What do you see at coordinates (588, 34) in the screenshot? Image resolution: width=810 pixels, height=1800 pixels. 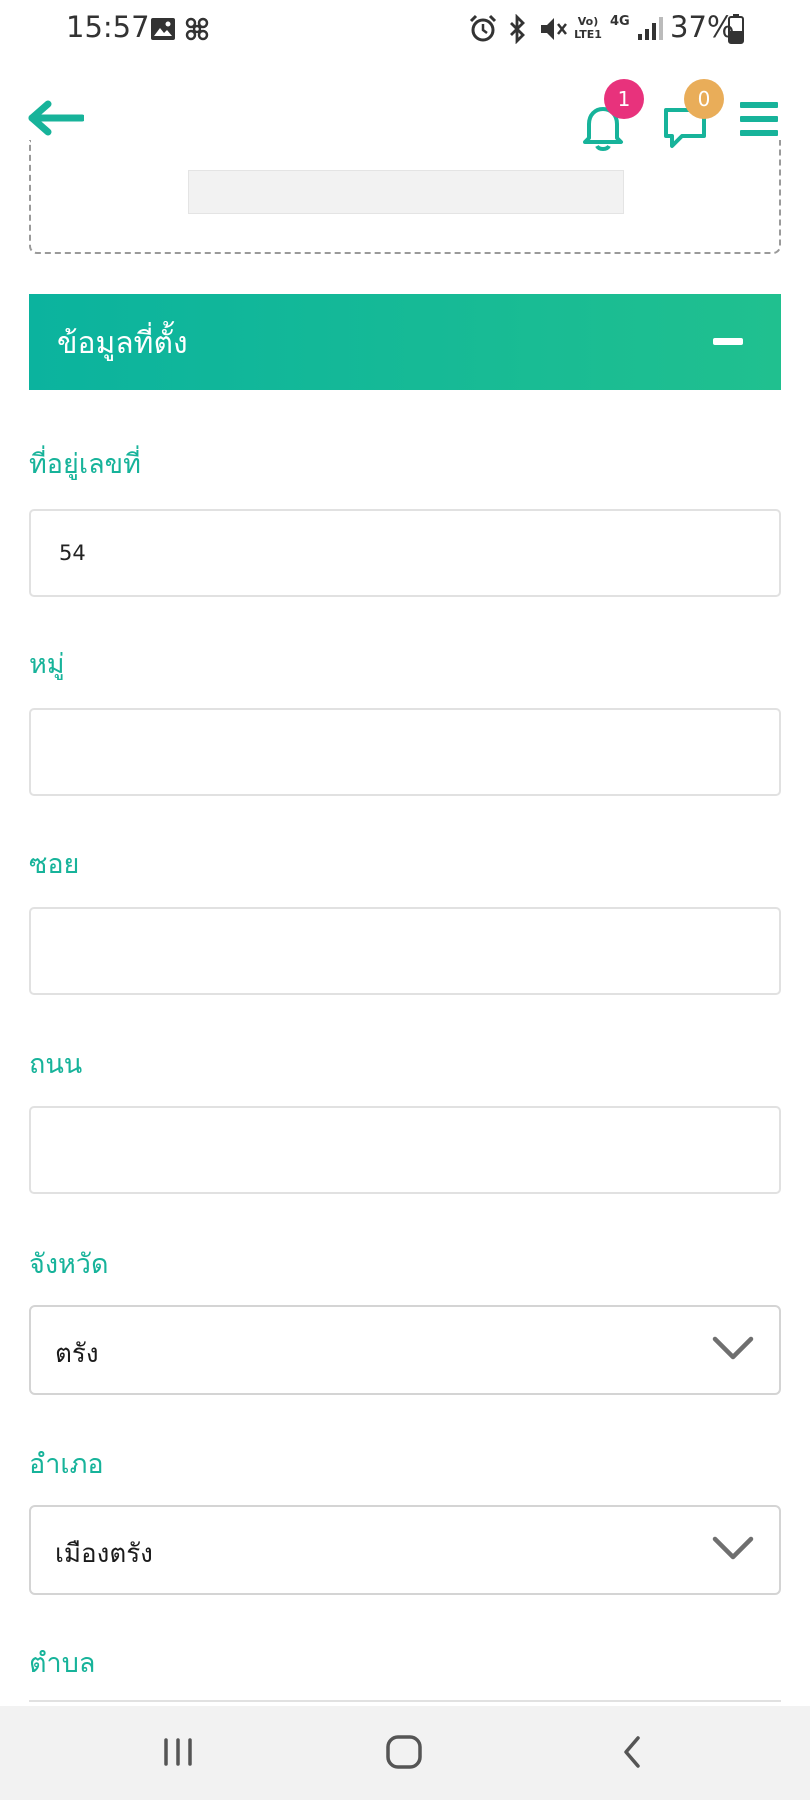 I see `volte-bottom: LTE1` at bounding box center [588, 34].